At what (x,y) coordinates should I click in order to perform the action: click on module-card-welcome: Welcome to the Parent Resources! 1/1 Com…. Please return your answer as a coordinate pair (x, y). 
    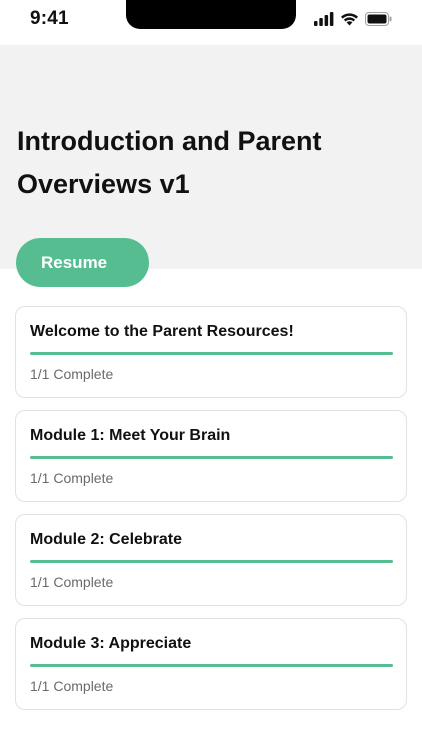
    Looking at the image, I should click on (211, 352).